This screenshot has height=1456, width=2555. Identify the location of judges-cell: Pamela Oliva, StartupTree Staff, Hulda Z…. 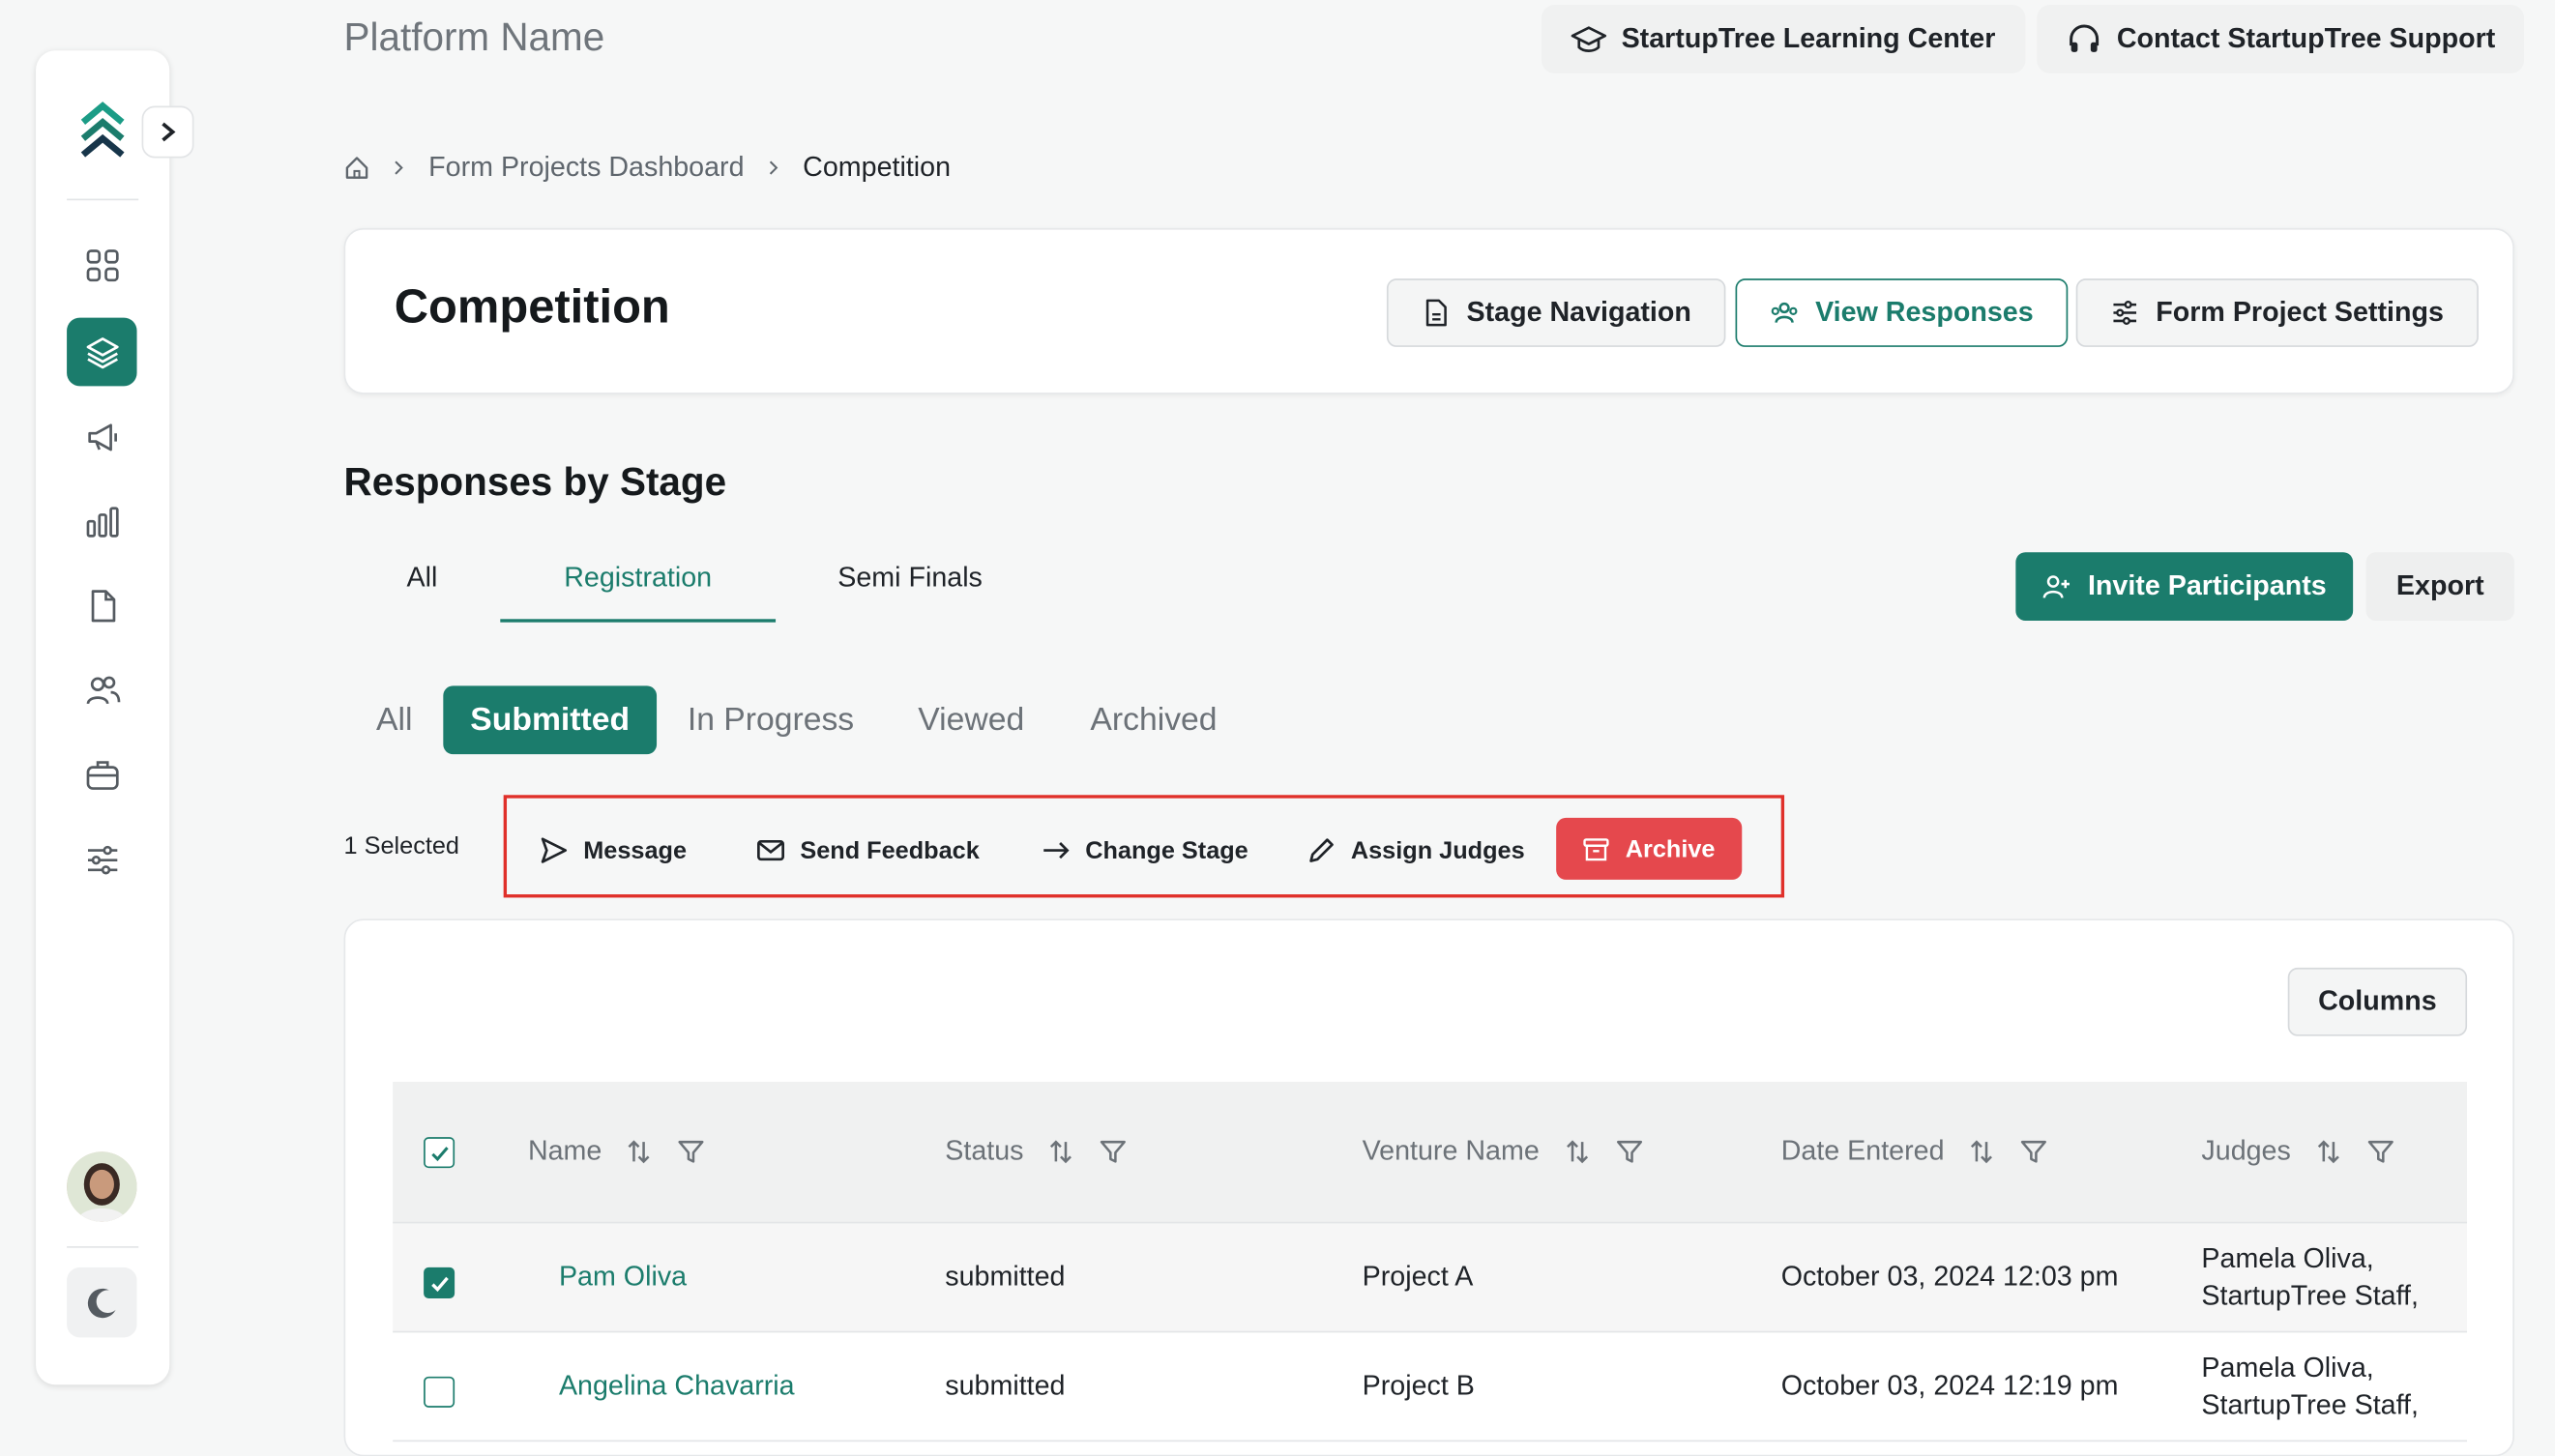
(2310, 1387).